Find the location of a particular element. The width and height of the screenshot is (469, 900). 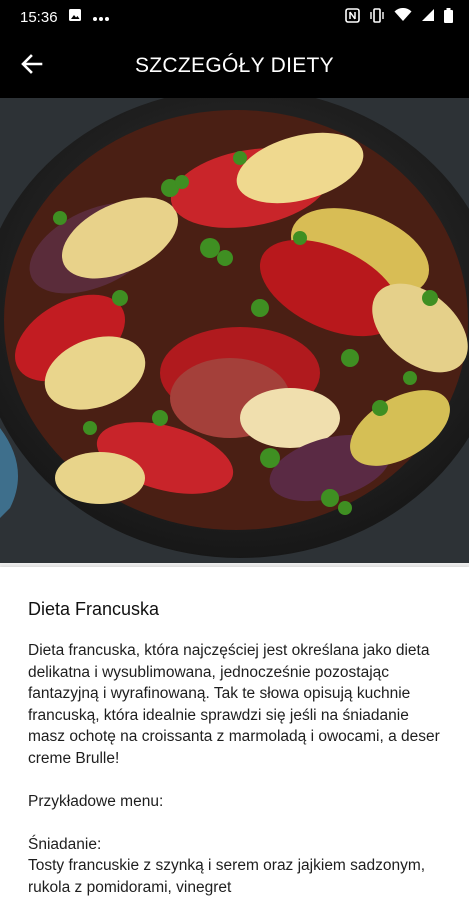

arrow-left-icon is located at coordinates (32, 66).